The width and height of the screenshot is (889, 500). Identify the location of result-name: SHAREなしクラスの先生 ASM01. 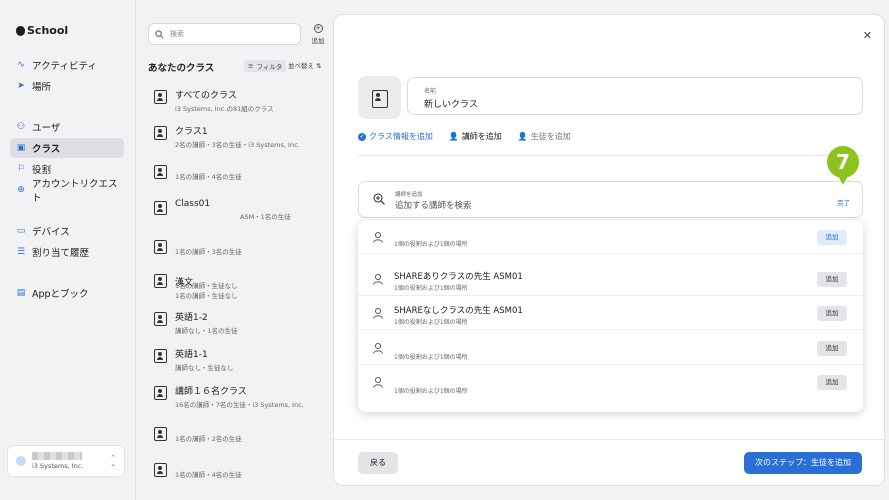
(458, 311).